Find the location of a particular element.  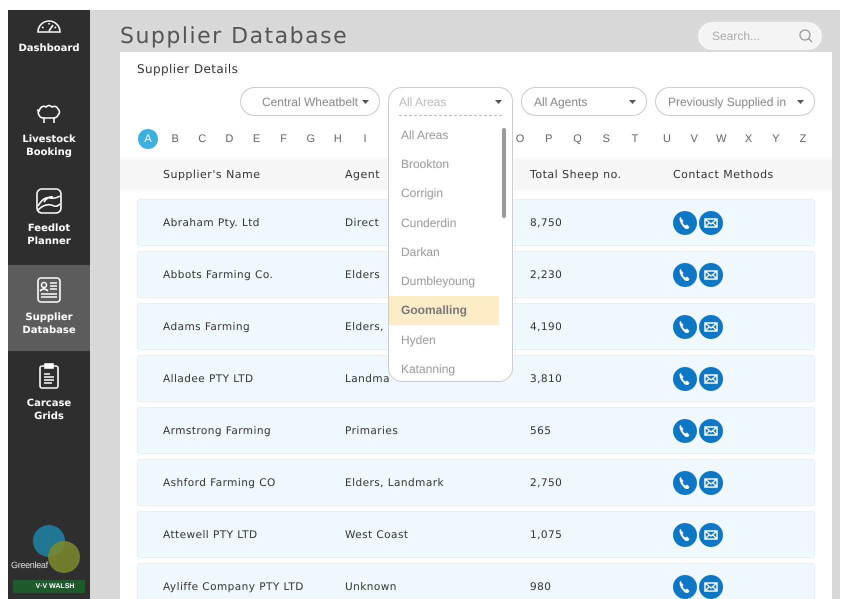

column-header: Supplier's Name is located at coordinates (212, 174).